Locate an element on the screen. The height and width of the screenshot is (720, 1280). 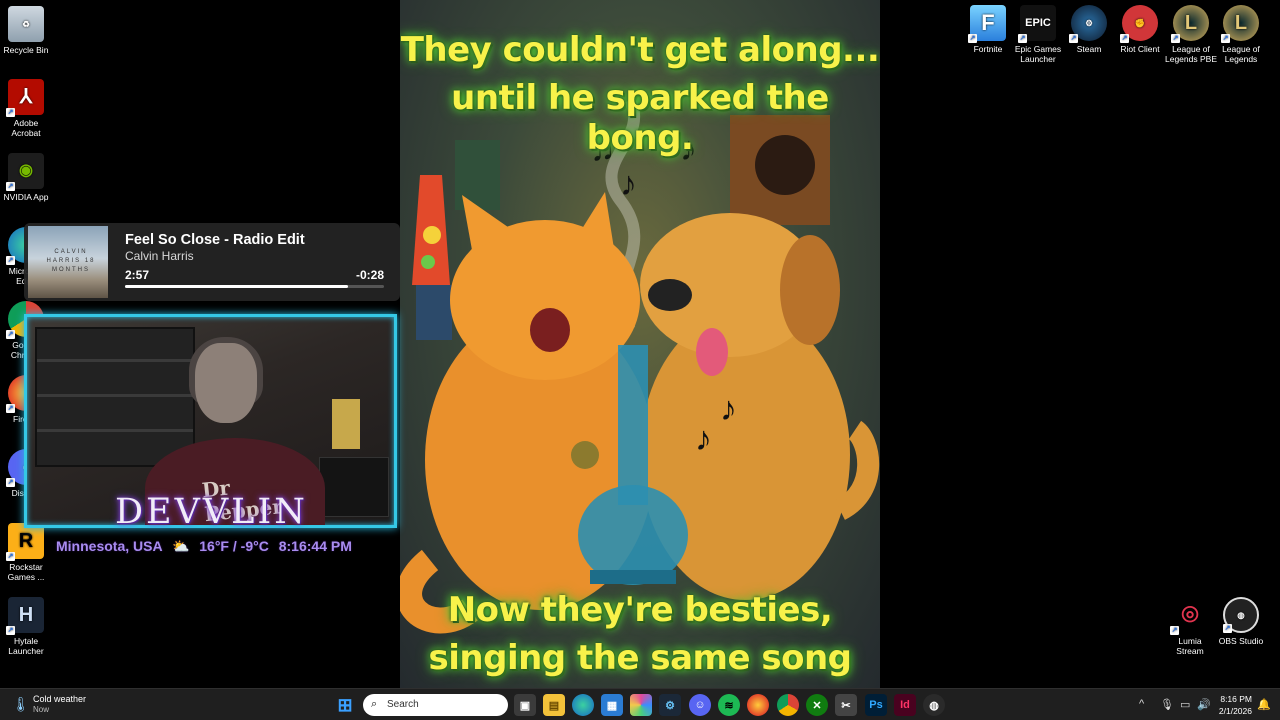
progress-bar is located at coordinates (254, 286).